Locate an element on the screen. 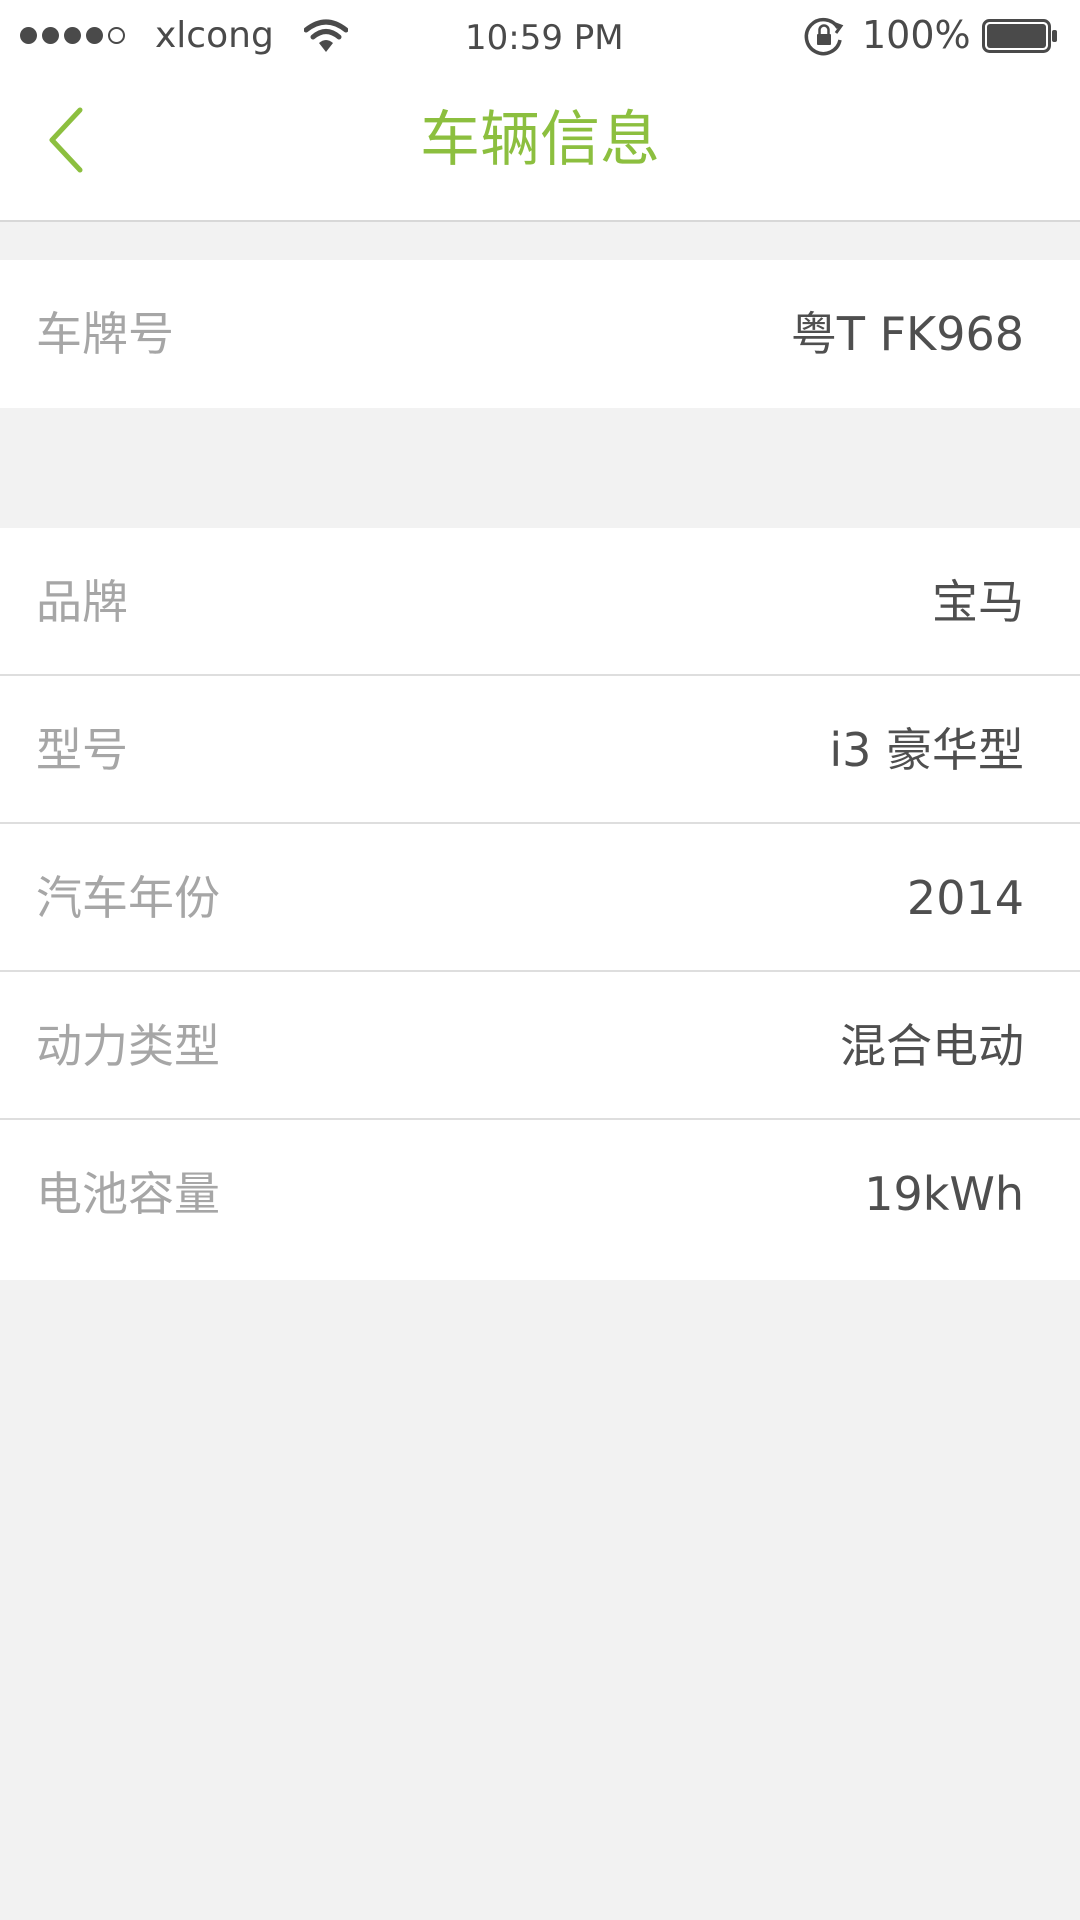  brand-row: 品牌 宝马 is located at coordinates (540, 602).